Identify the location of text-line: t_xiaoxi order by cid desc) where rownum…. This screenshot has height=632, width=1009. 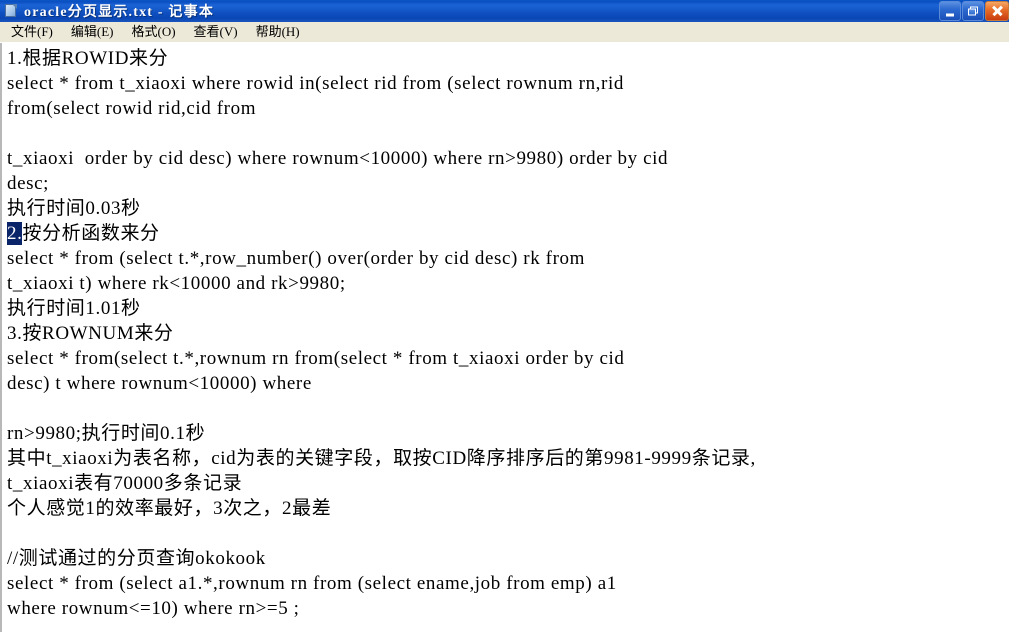
(508, 158).